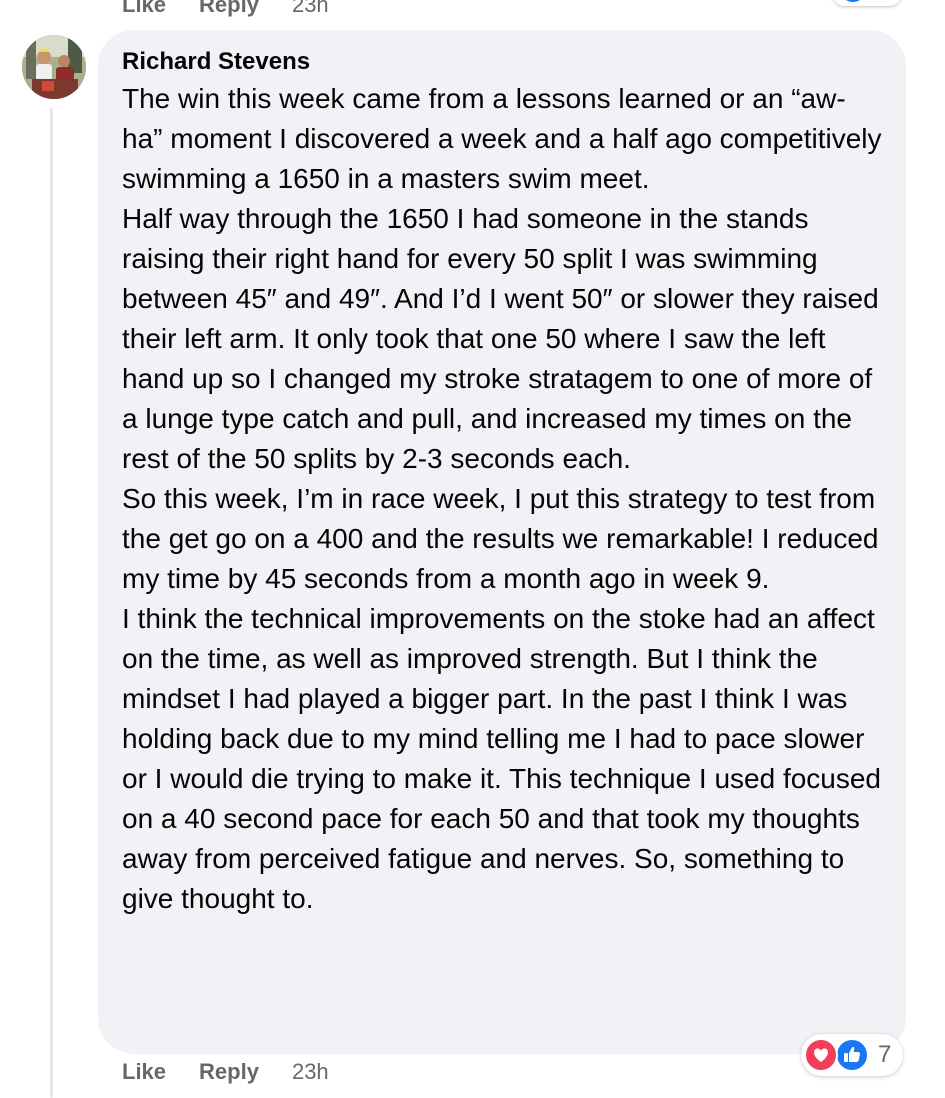 The width and height of the screenshot is (945, 1098). I want to click on avatar, so click(54, 67).